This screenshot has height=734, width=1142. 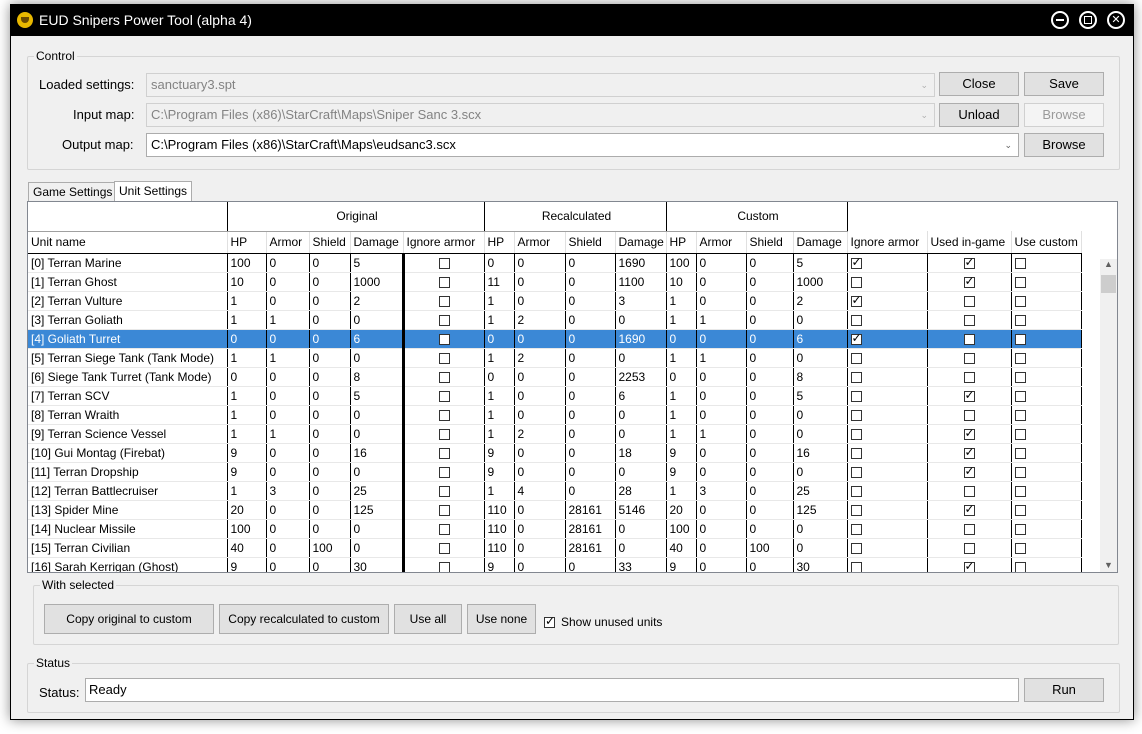 I want to click on grid-cell: 1100, so click(x=641, y=282).